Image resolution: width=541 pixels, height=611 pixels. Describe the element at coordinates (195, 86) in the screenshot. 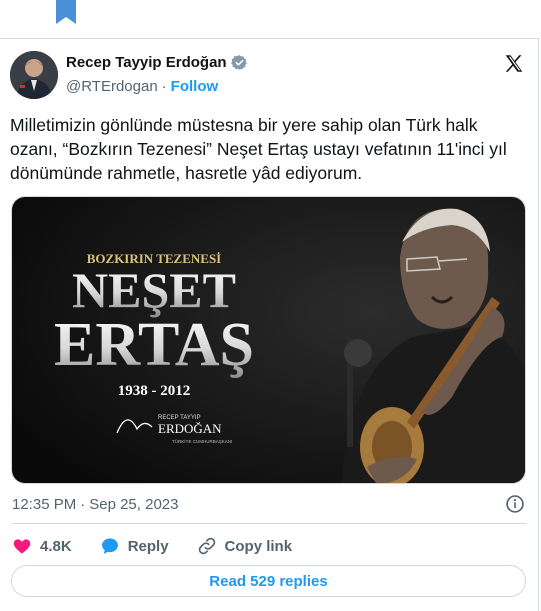

I see `follow-button: Follow` at that location.